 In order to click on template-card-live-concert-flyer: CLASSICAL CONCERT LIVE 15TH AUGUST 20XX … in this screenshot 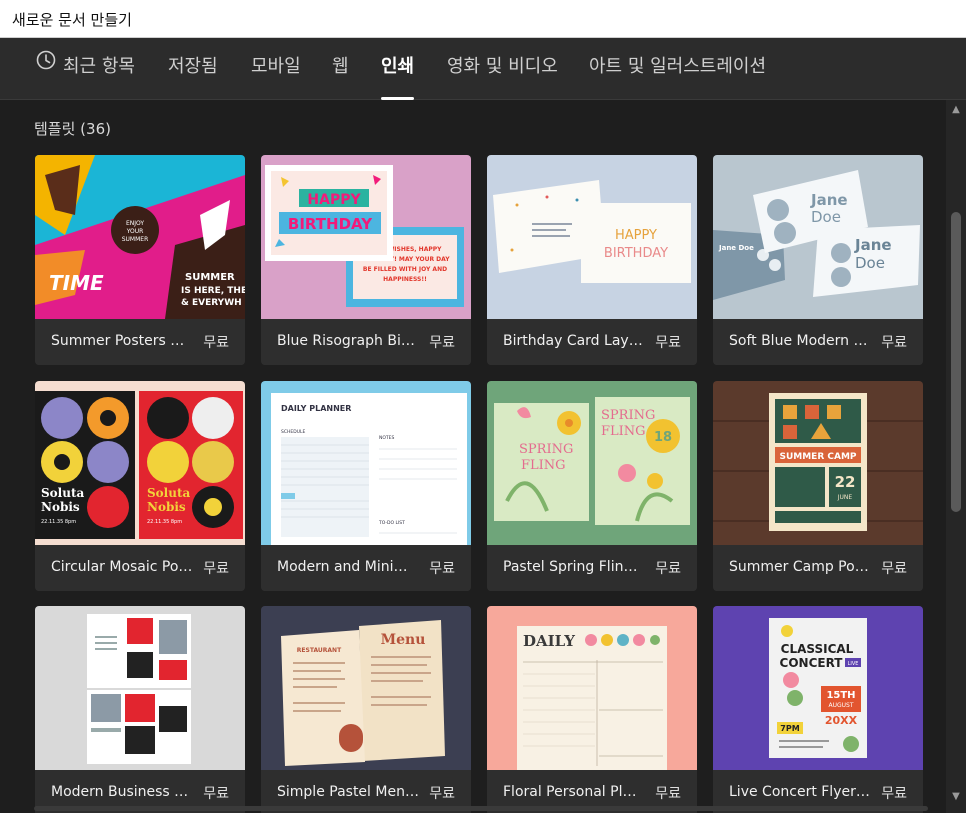, I will do `click(818, 709)`.